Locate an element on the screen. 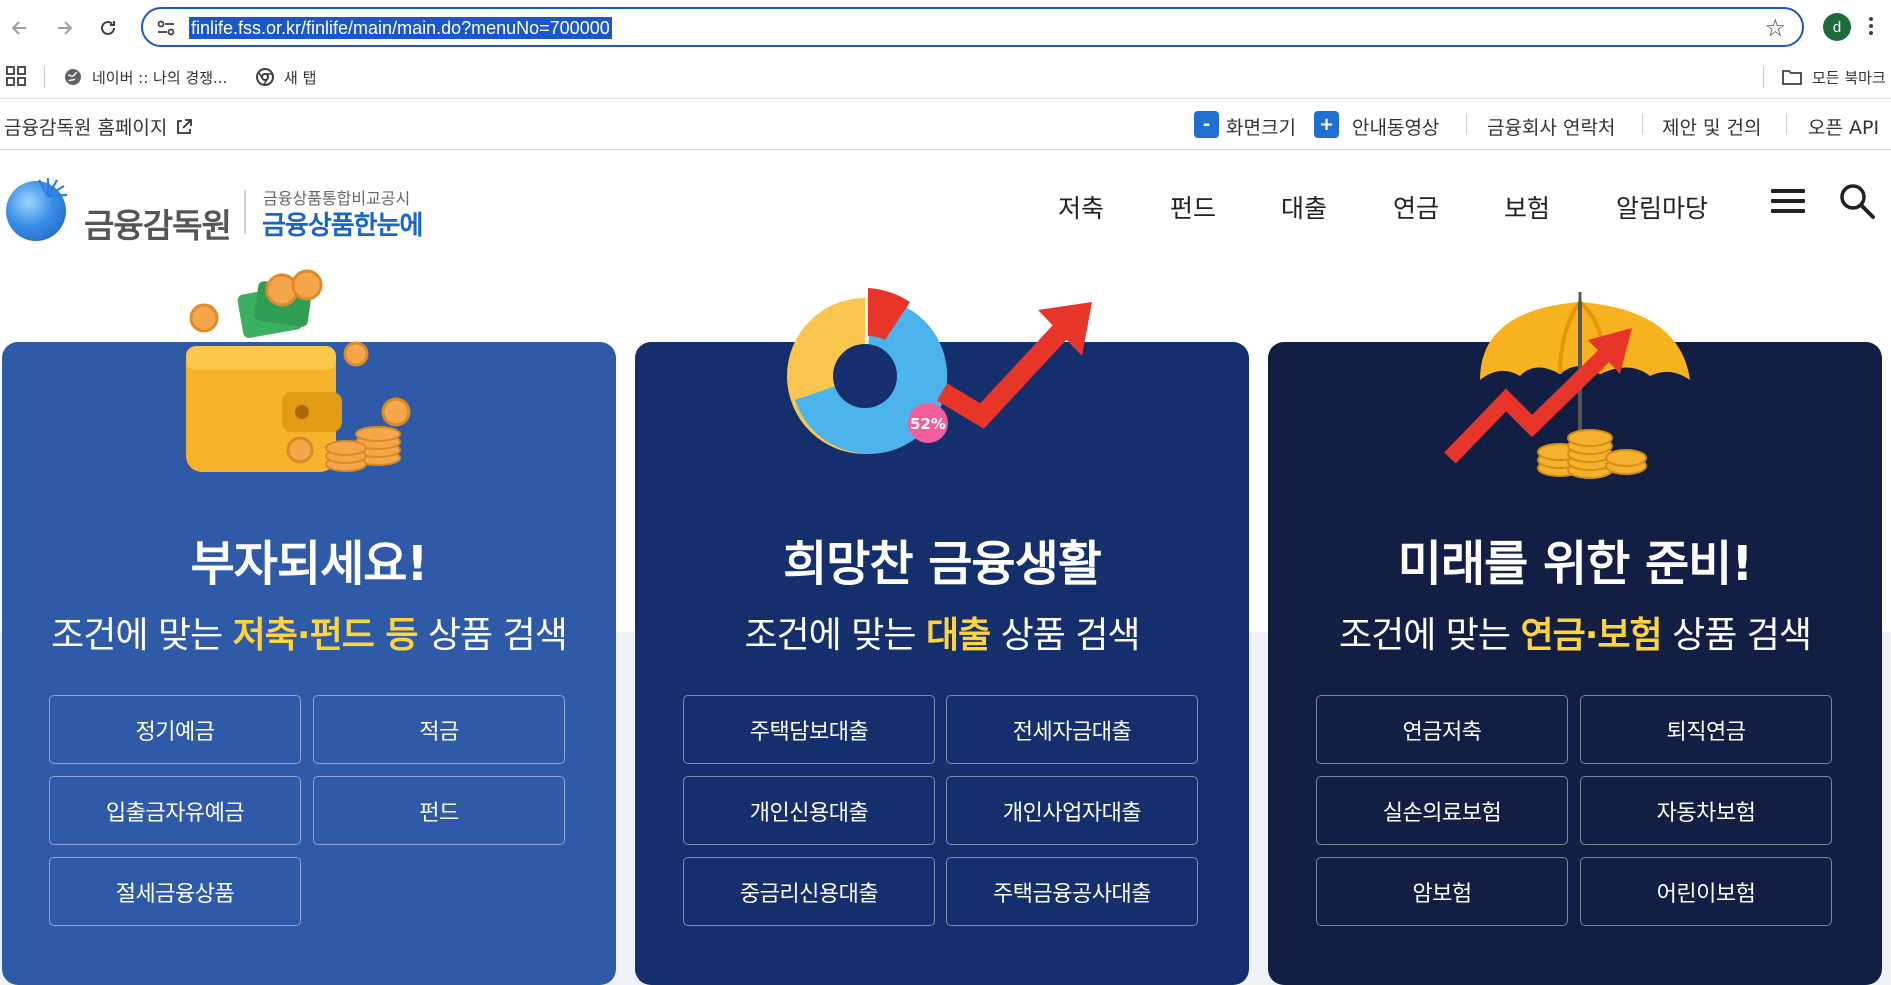 The height and width of the screenshot is (985, 1891). loan-headline: 희망찬 금융생활 is located at coordinates (942, 564).